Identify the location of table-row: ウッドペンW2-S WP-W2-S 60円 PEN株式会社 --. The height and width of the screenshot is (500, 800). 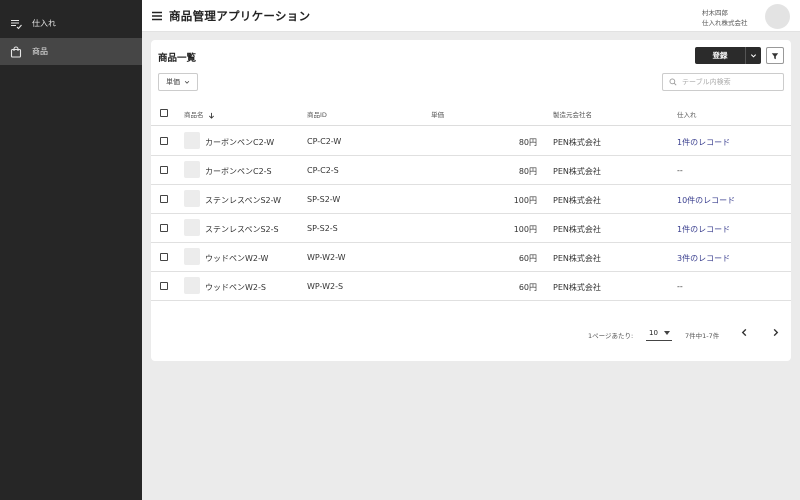
(471, 286).